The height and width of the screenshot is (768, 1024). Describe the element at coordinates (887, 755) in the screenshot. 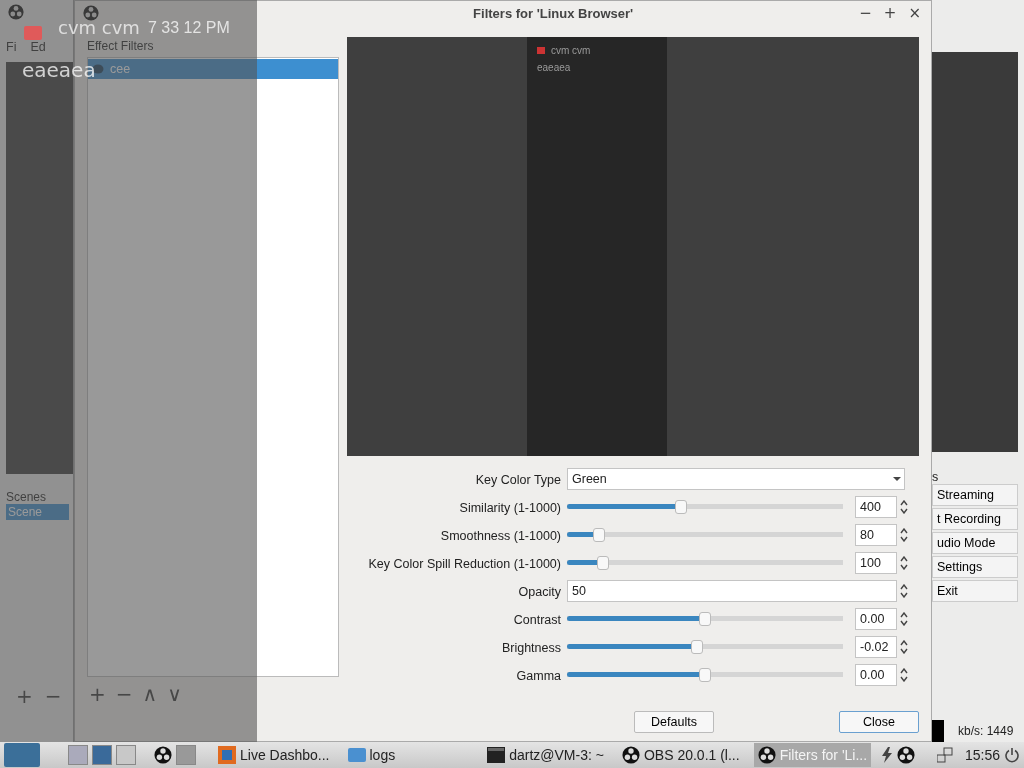

I see `lightning-icon` at that location.